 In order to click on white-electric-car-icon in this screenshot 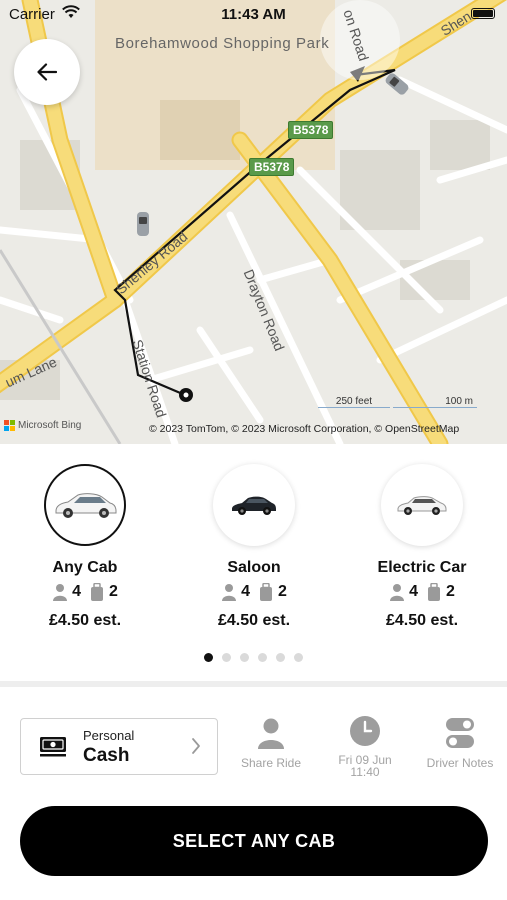, I will do `click(422, 505)`.